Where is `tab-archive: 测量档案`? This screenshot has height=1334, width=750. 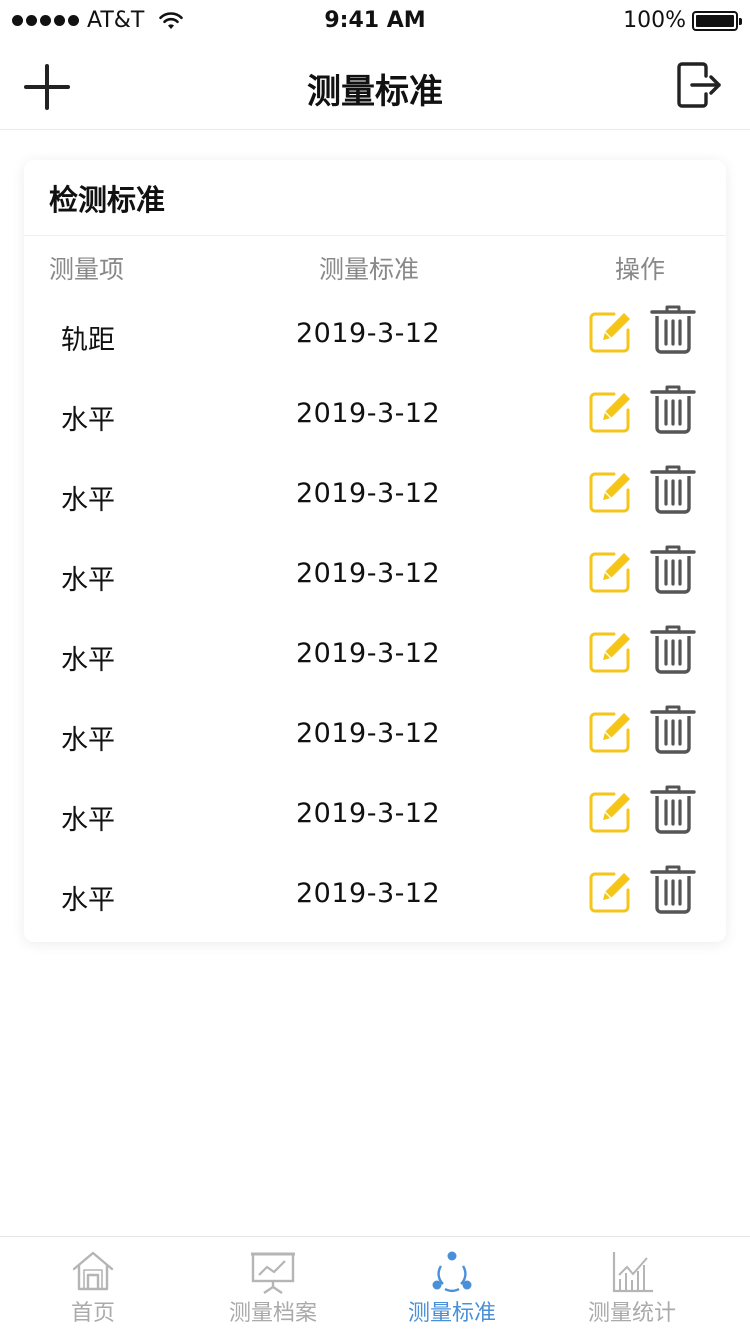 tab-archive: 测量档案 is located at coordinates (273, 1285).